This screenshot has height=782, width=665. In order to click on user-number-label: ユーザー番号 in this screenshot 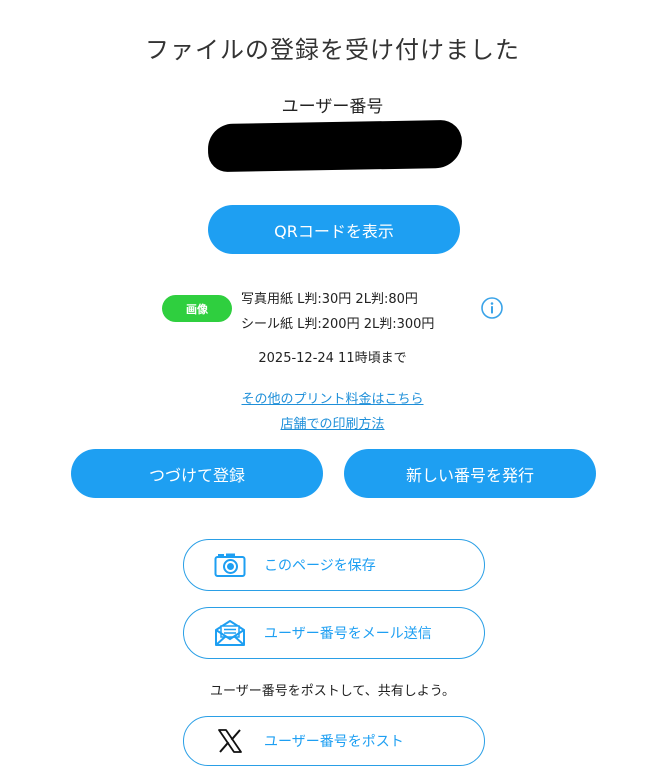, I will do `click(332, 107)`.